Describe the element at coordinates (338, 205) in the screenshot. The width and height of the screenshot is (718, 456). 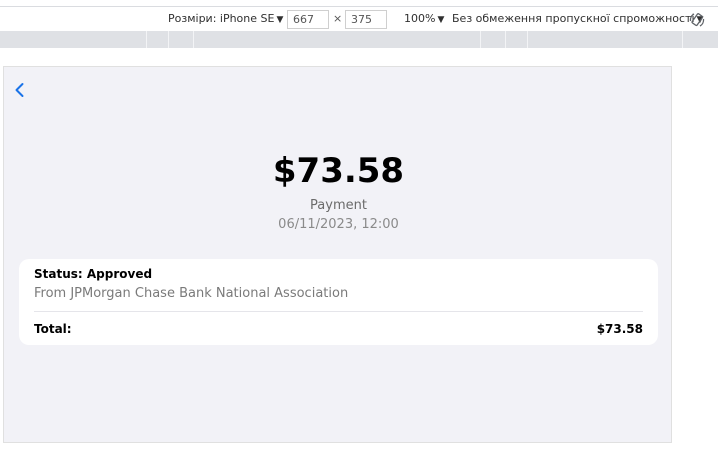
I see `payment-type: Payment` at that location.